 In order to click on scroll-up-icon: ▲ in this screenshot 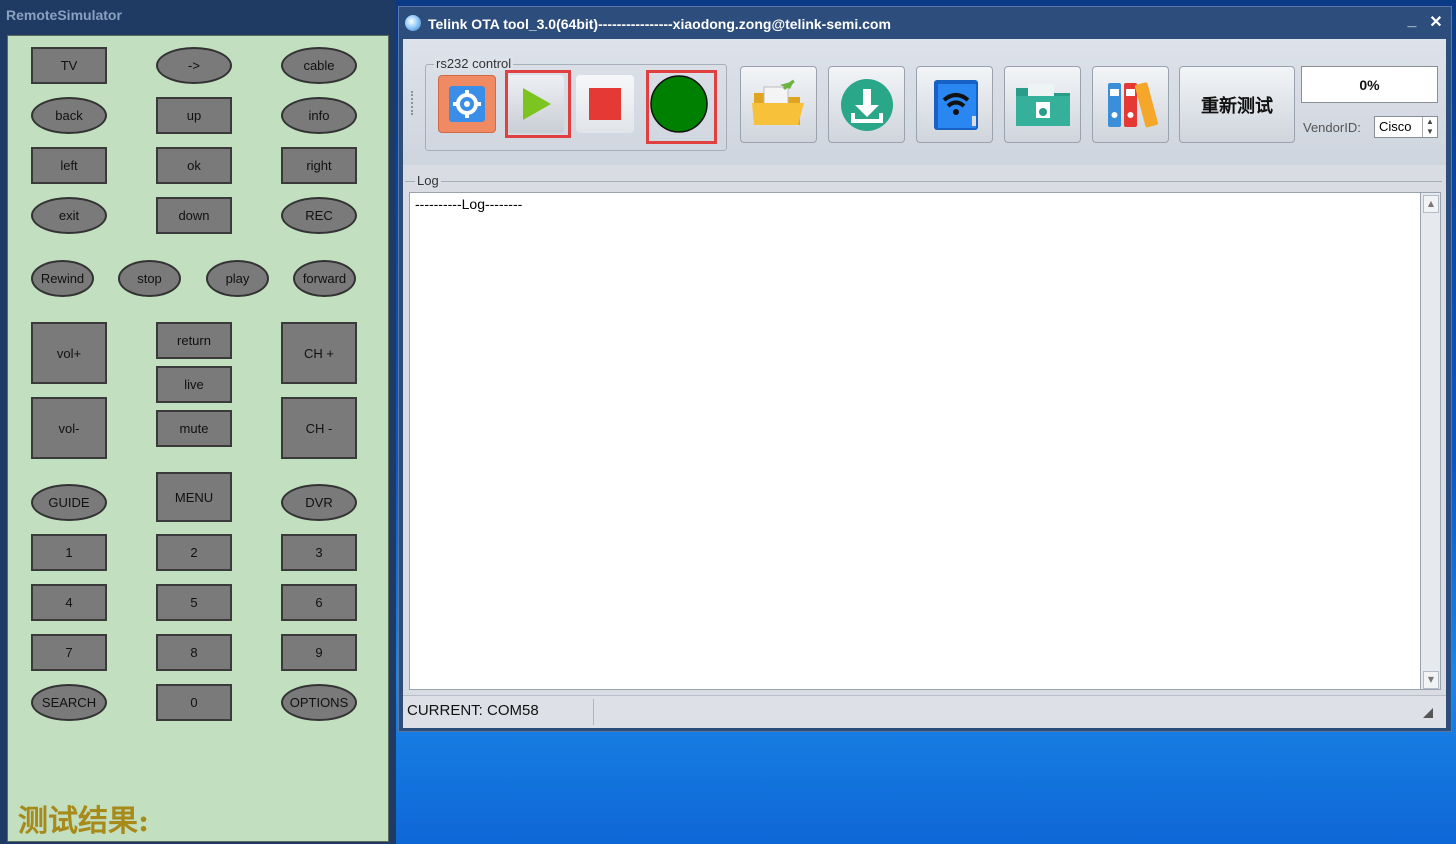, I will do `click(1431, 204)`.